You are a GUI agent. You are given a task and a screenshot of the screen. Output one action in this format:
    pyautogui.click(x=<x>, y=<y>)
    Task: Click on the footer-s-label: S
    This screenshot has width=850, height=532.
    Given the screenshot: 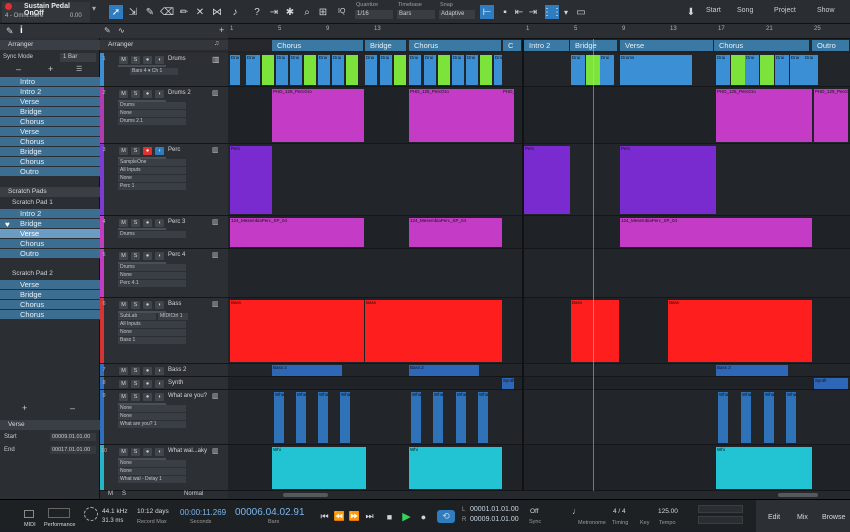 What is the action you would take?
    pyautogui.click(x=124, y=494)
    